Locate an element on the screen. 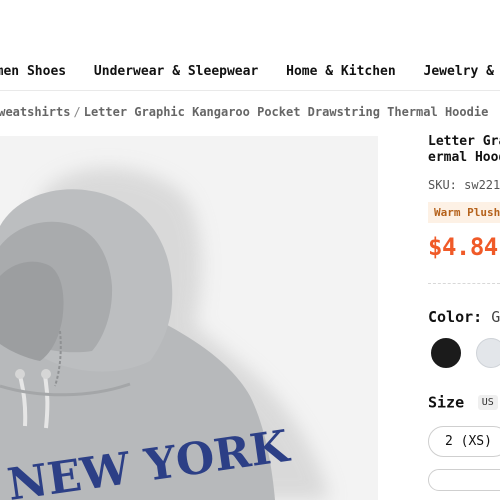 This screenshot has height=500, width=500. size-label: Size is located at coordinates (446, 402).